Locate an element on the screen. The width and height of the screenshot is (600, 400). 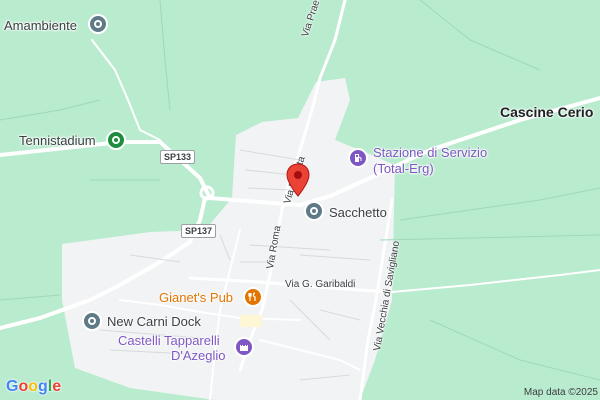
castle-glyph is located at coordinates (244, 348).